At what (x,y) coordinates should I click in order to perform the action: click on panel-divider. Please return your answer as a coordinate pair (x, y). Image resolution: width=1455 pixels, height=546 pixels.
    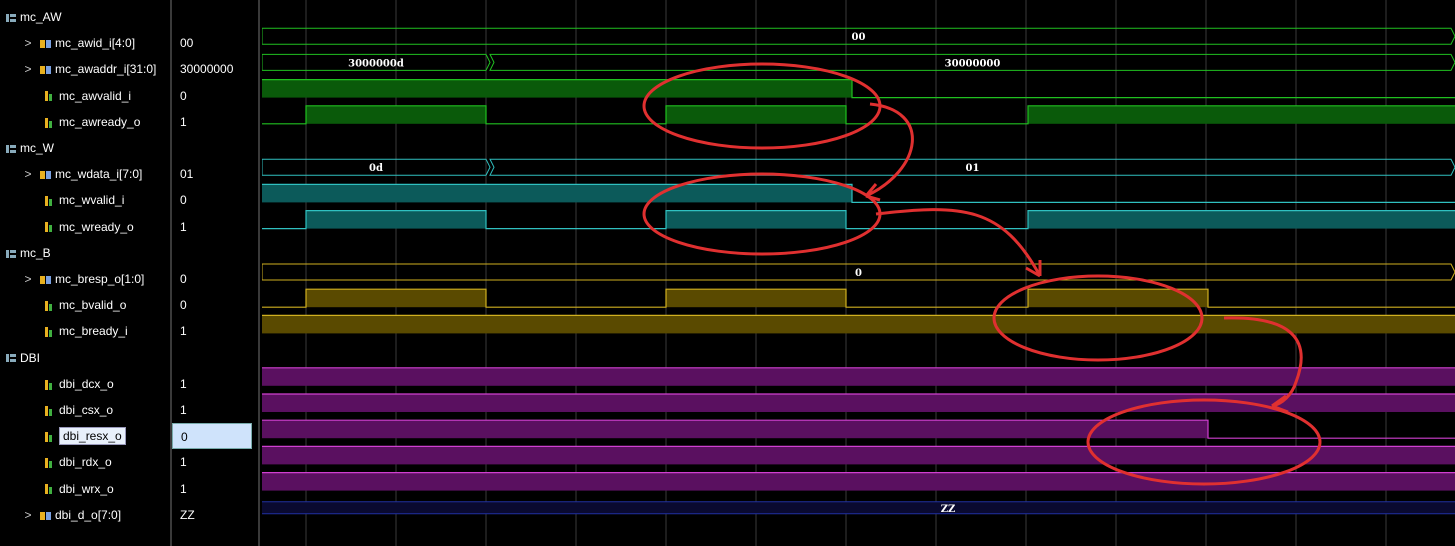
    Looking at the image, I should click on (259, 273).